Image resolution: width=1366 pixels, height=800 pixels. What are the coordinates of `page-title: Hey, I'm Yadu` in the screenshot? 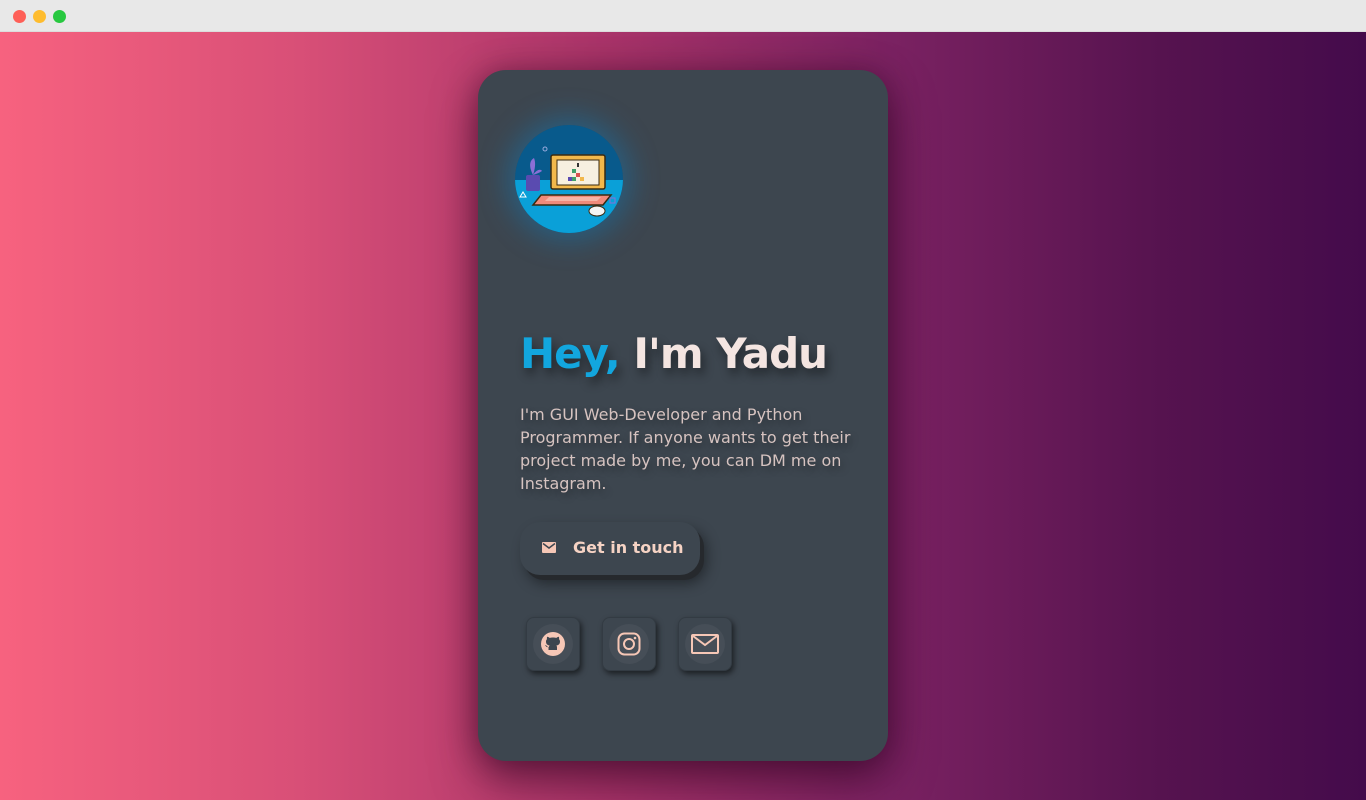 It's located at (674, 354).